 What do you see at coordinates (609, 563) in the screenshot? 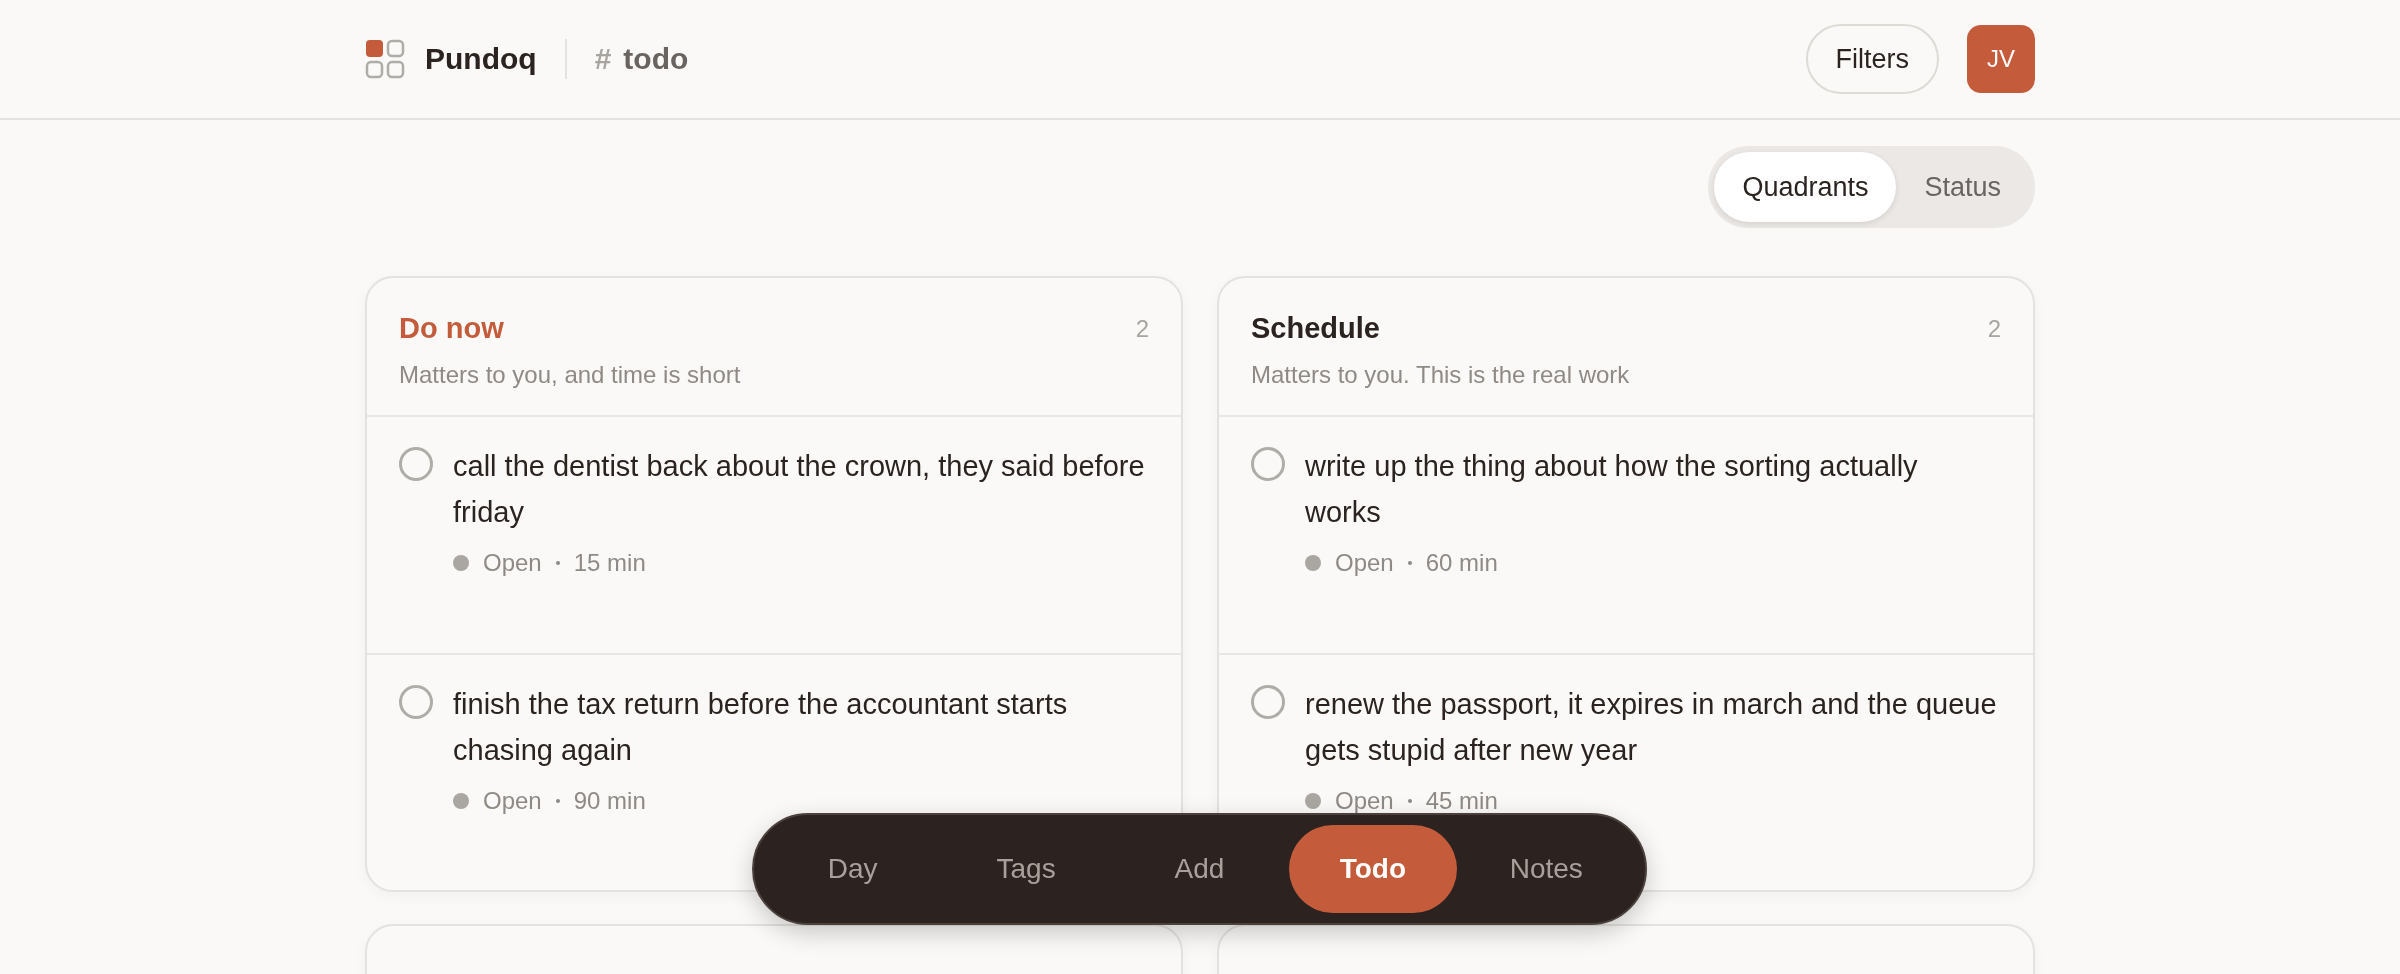
I see `task-duration: 15 min` at bounding box center [609, 563].